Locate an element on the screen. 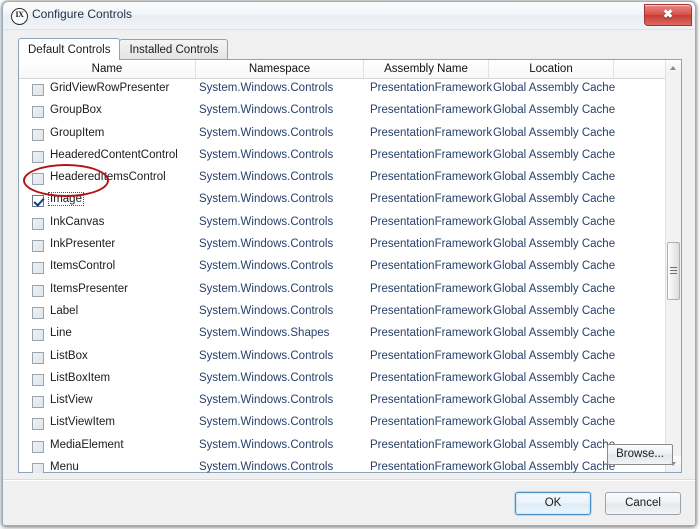  cell-name: ItemsControl is located at coordinates (83, 266).